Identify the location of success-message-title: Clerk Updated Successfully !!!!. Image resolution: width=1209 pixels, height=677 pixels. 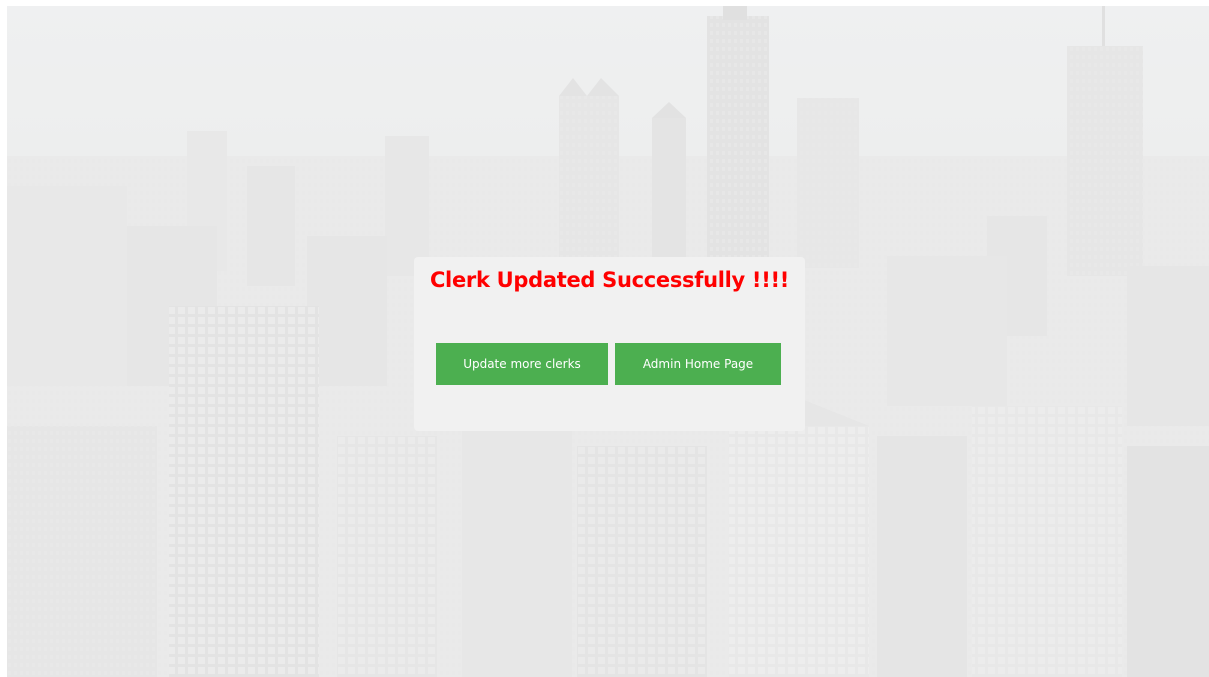
(609, 280).